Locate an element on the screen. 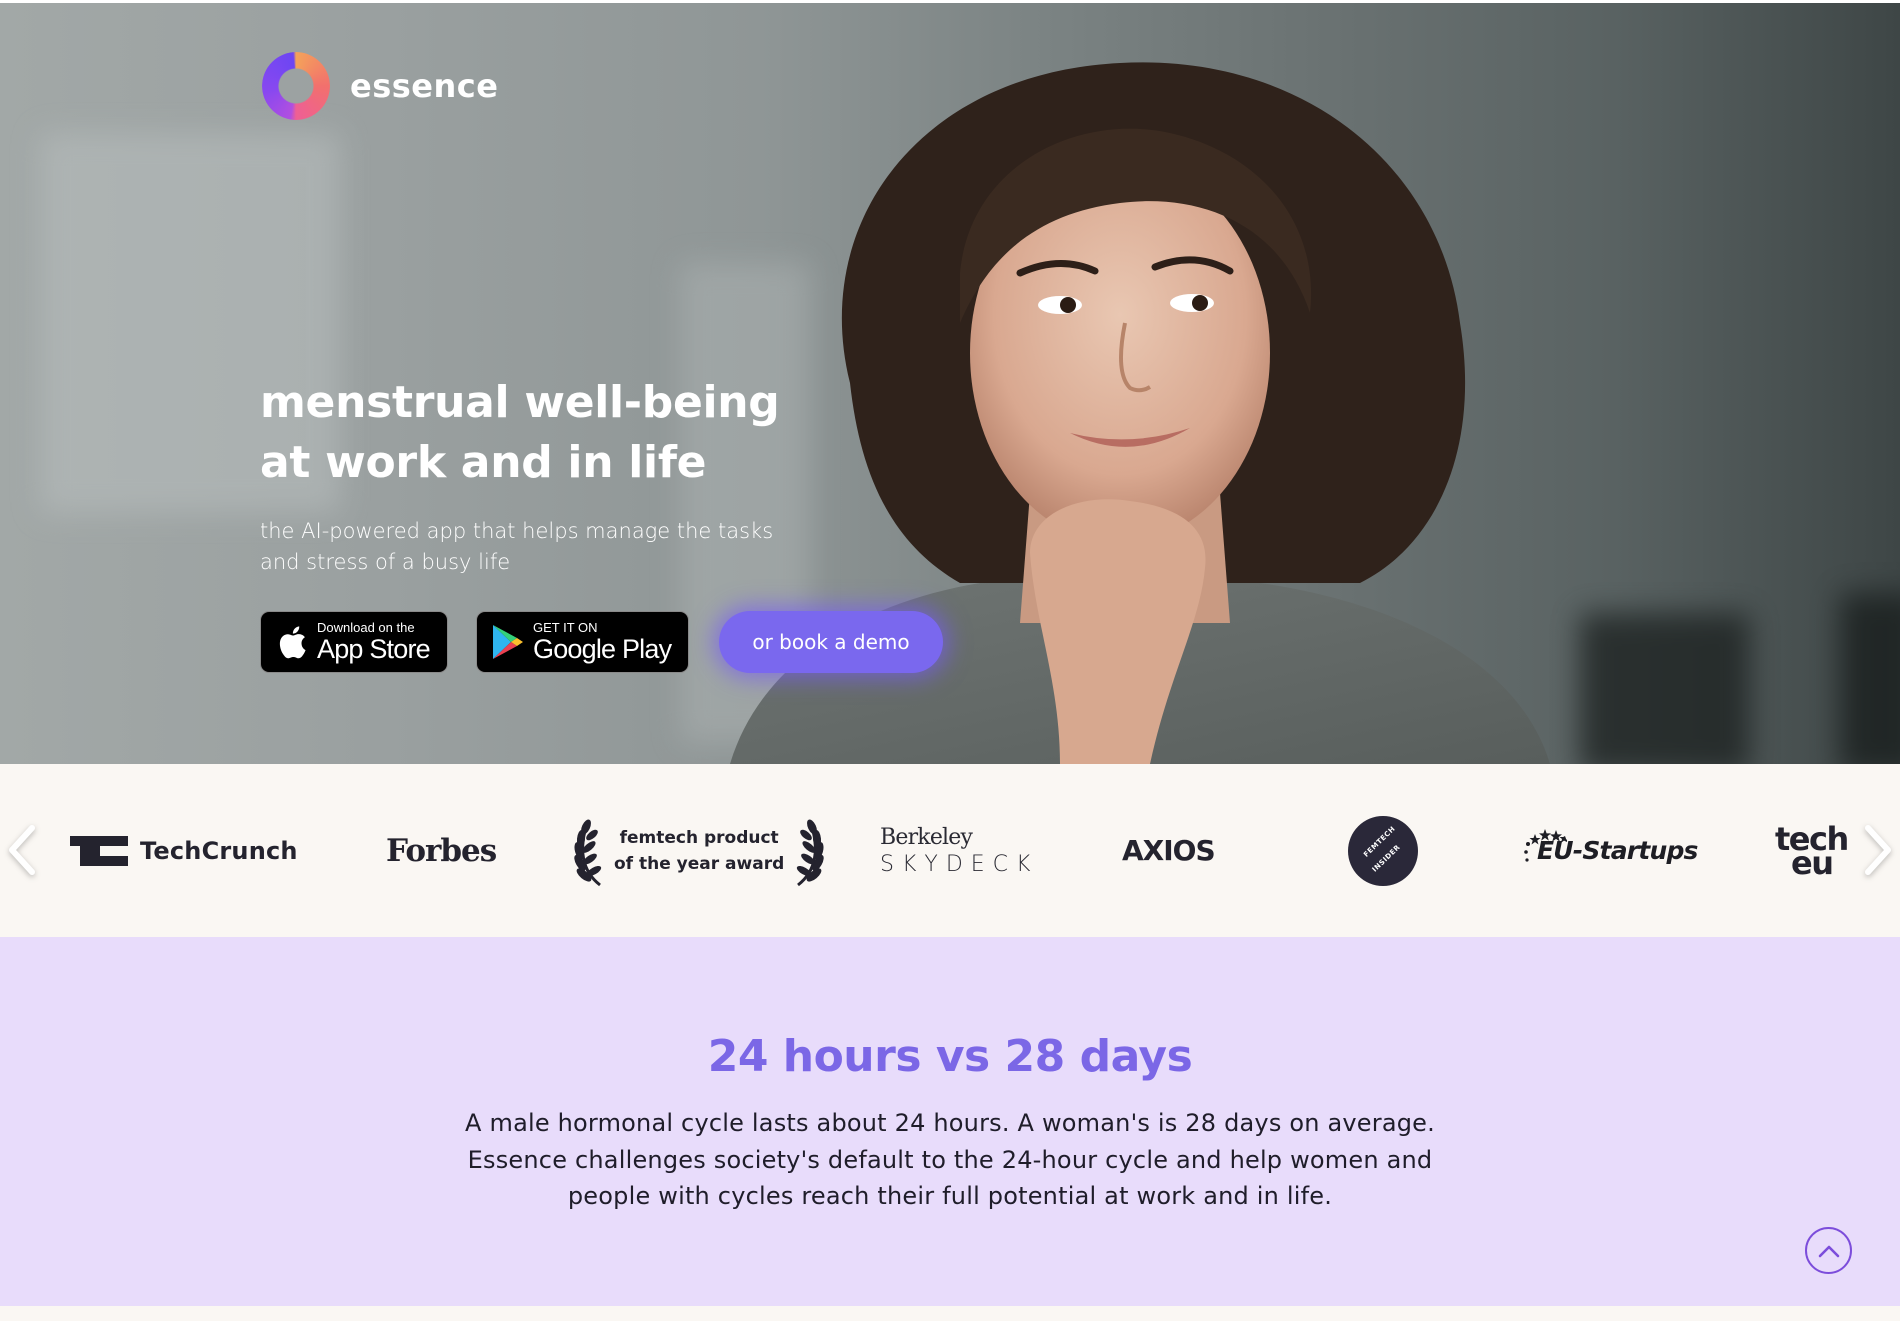 This screenshot has width=1900, height=1321. brand-name: essence is located at coordinates (424, 86).